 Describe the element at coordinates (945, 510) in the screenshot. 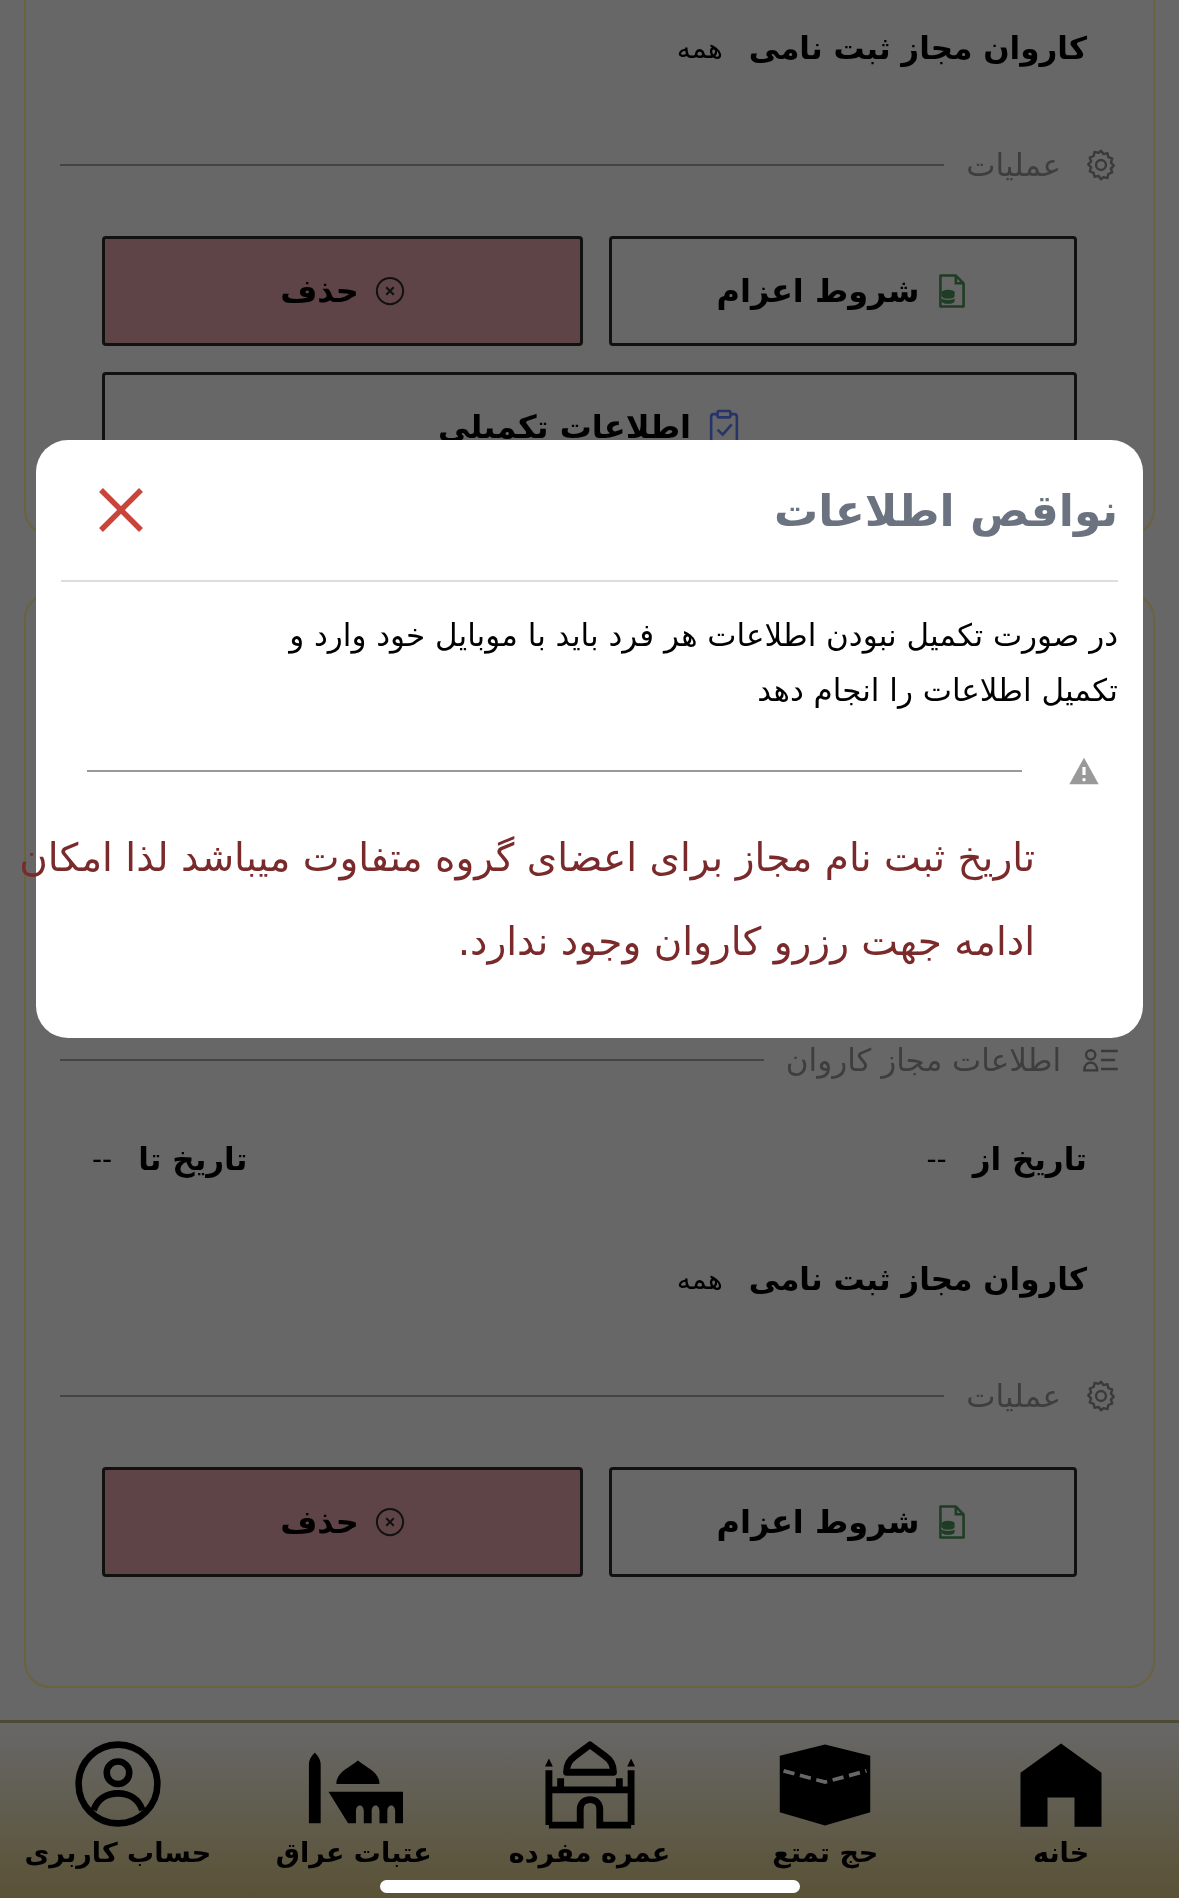

I see `dialog-title: نواقص اطلاعات` at that location.